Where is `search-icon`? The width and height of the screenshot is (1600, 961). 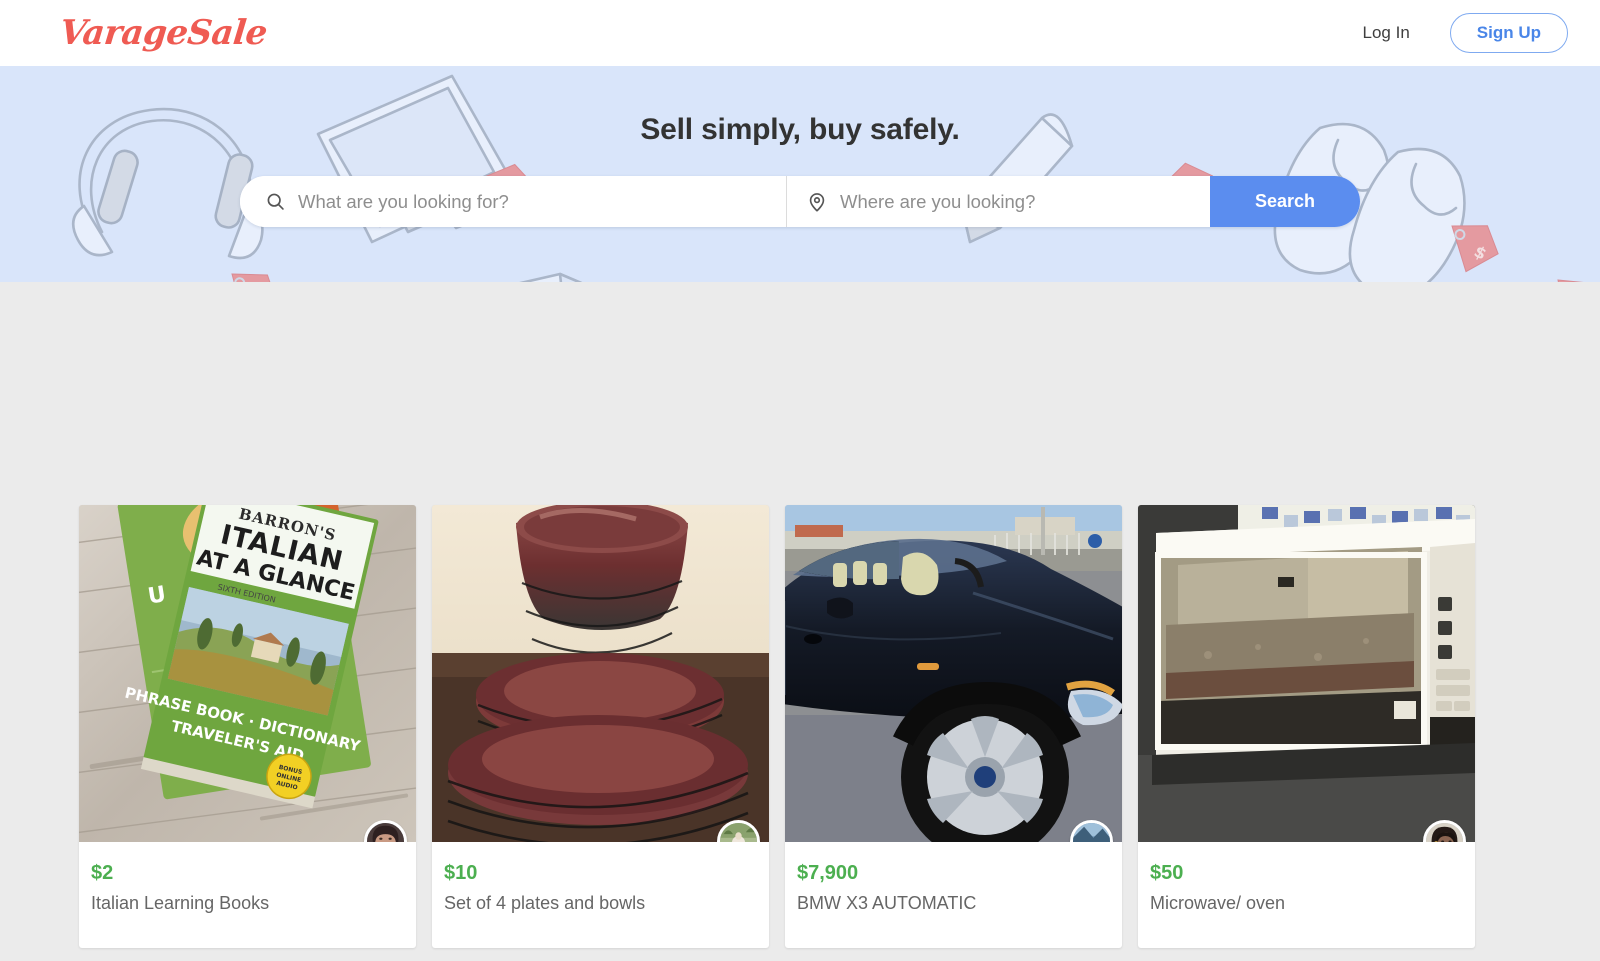
search-icon is located at coordinates (275, 202).